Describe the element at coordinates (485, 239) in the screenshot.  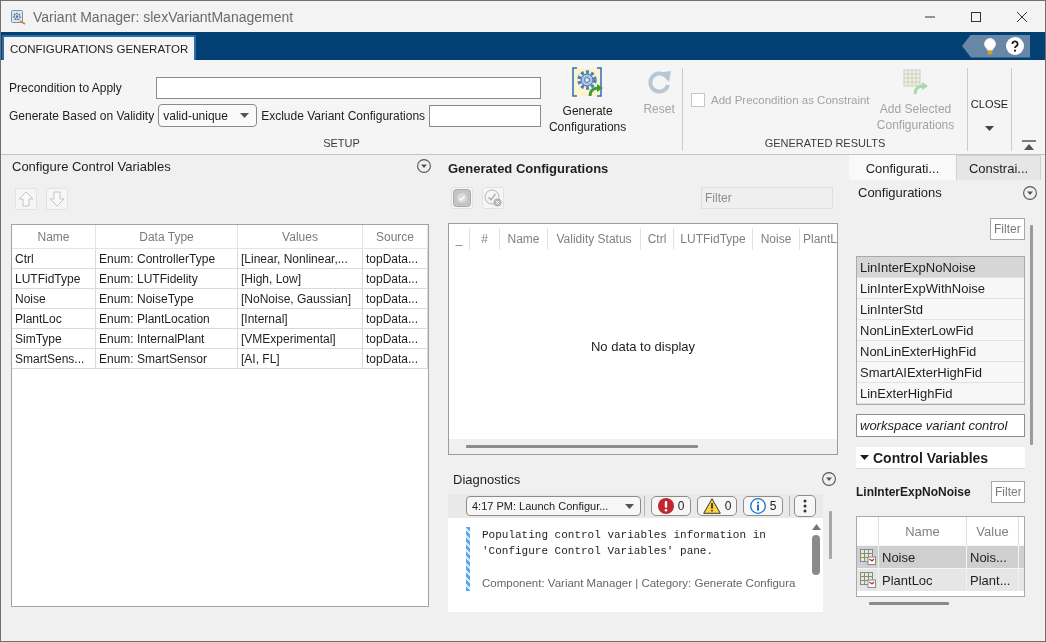
I see `column-header: #` at that location.